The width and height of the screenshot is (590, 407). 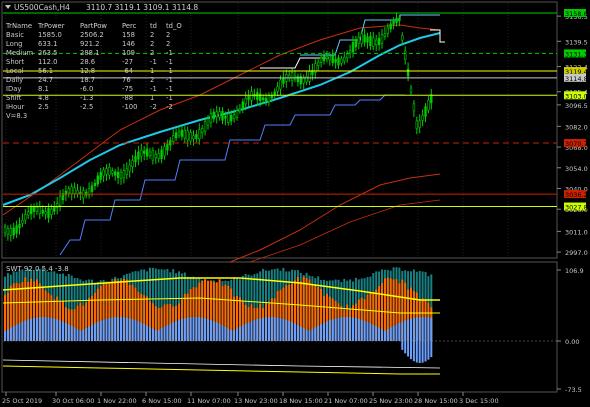 I want to click on table-cell: 633.1, so click(x=47, y=44).